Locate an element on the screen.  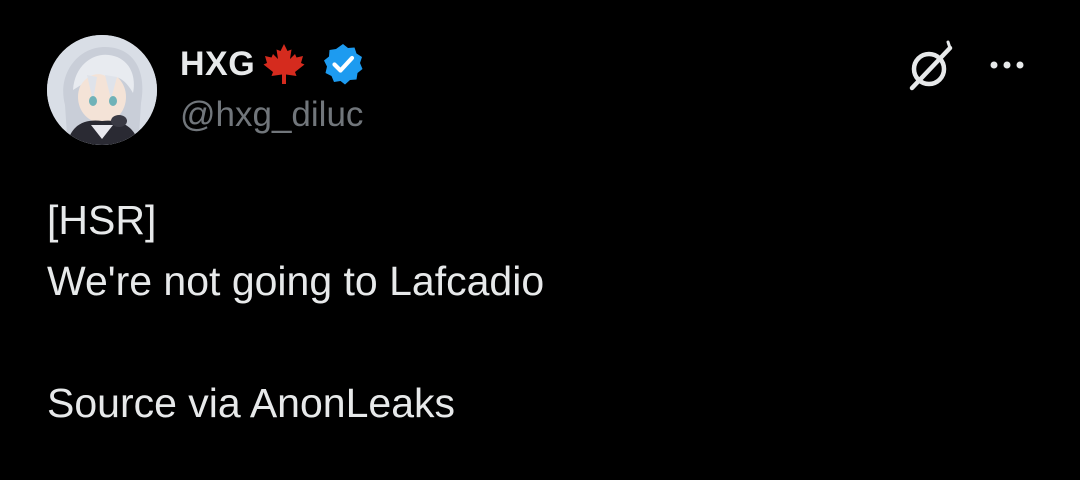
author-name-row: HXG is located at coordinates (272, 64).